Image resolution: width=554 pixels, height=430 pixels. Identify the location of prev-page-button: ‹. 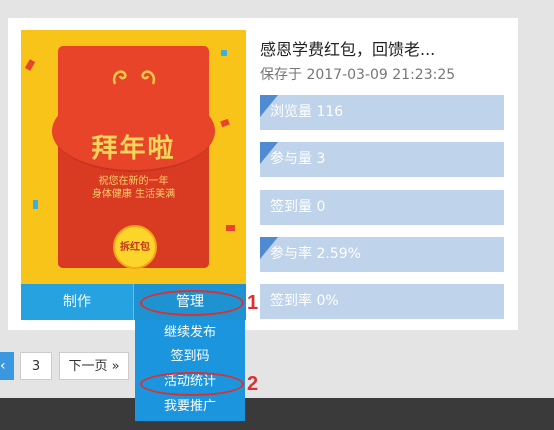
(7, 366).